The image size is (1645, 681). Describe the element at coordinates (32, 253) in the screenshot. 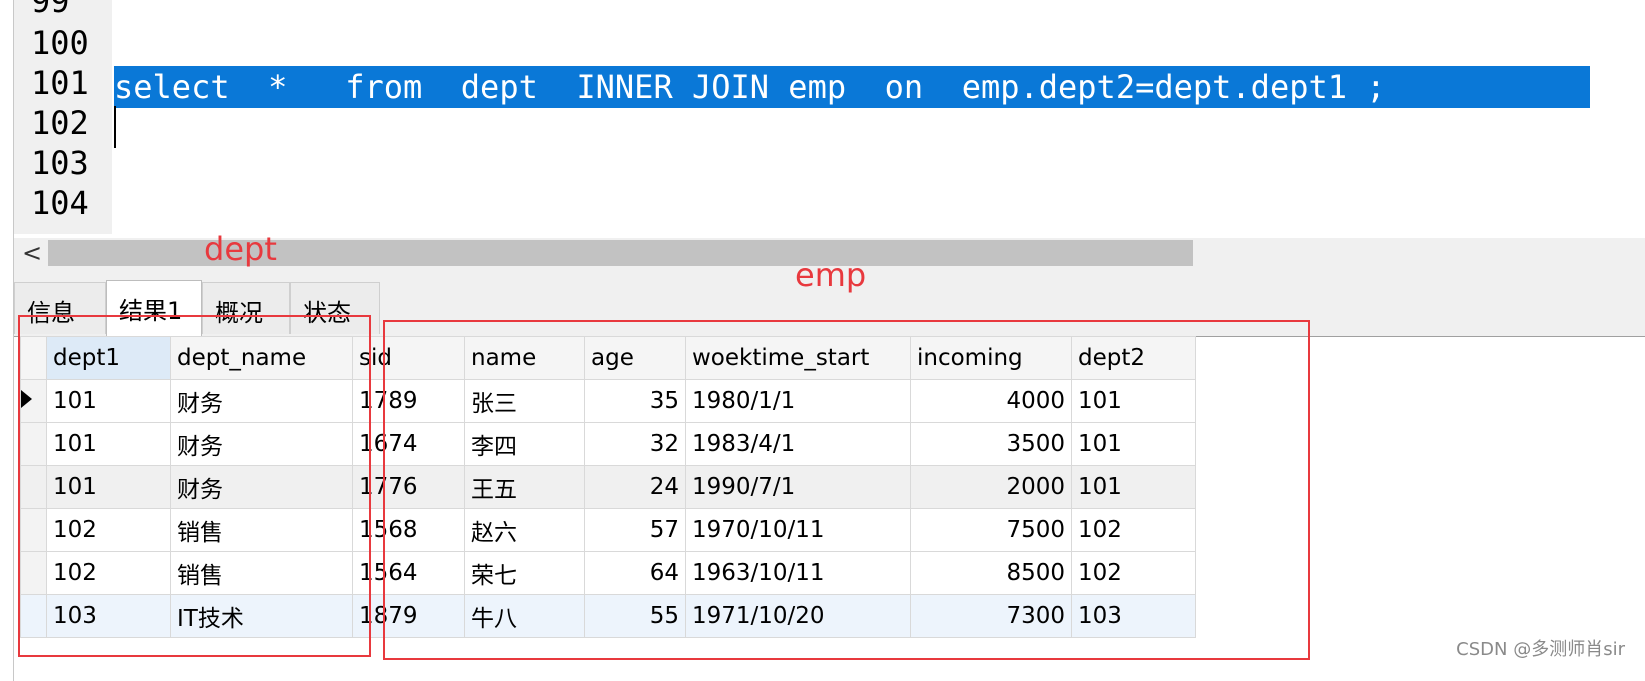

I see `scroll-left-icon: <` at that location.